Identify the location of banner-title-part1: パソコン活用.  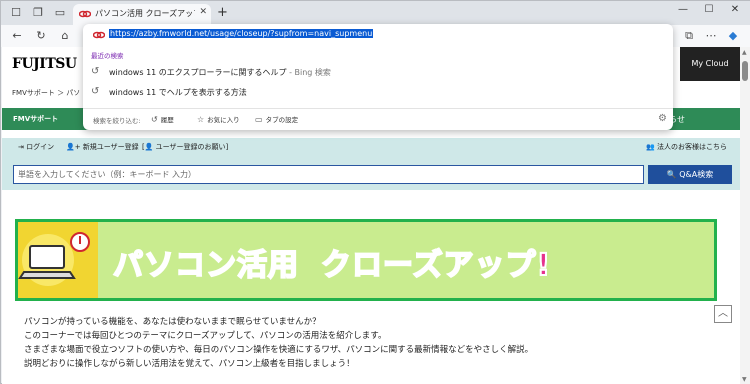
(205, 265).